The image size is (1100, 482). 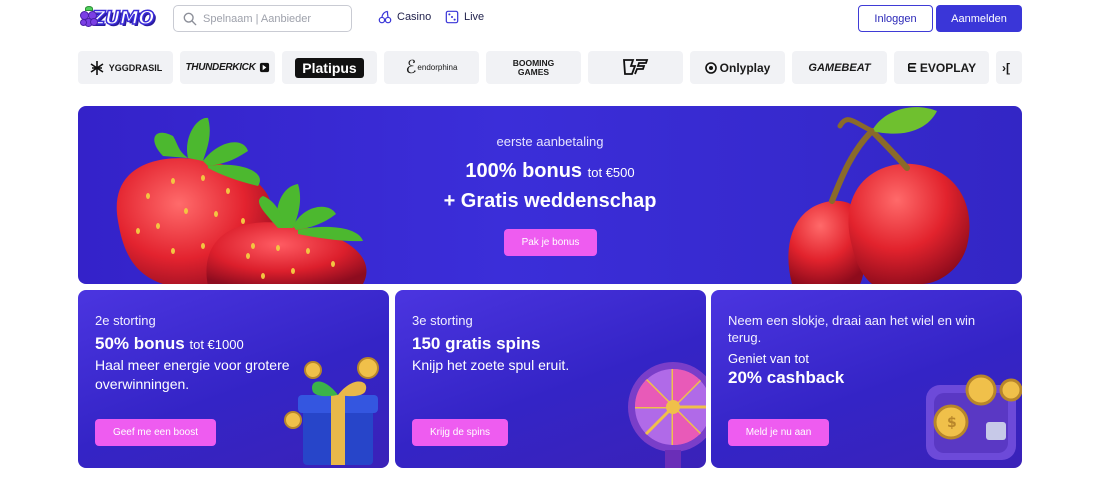 I want to click on hero-headline: 100% bonus tot €500, so click(x=550, y=171).